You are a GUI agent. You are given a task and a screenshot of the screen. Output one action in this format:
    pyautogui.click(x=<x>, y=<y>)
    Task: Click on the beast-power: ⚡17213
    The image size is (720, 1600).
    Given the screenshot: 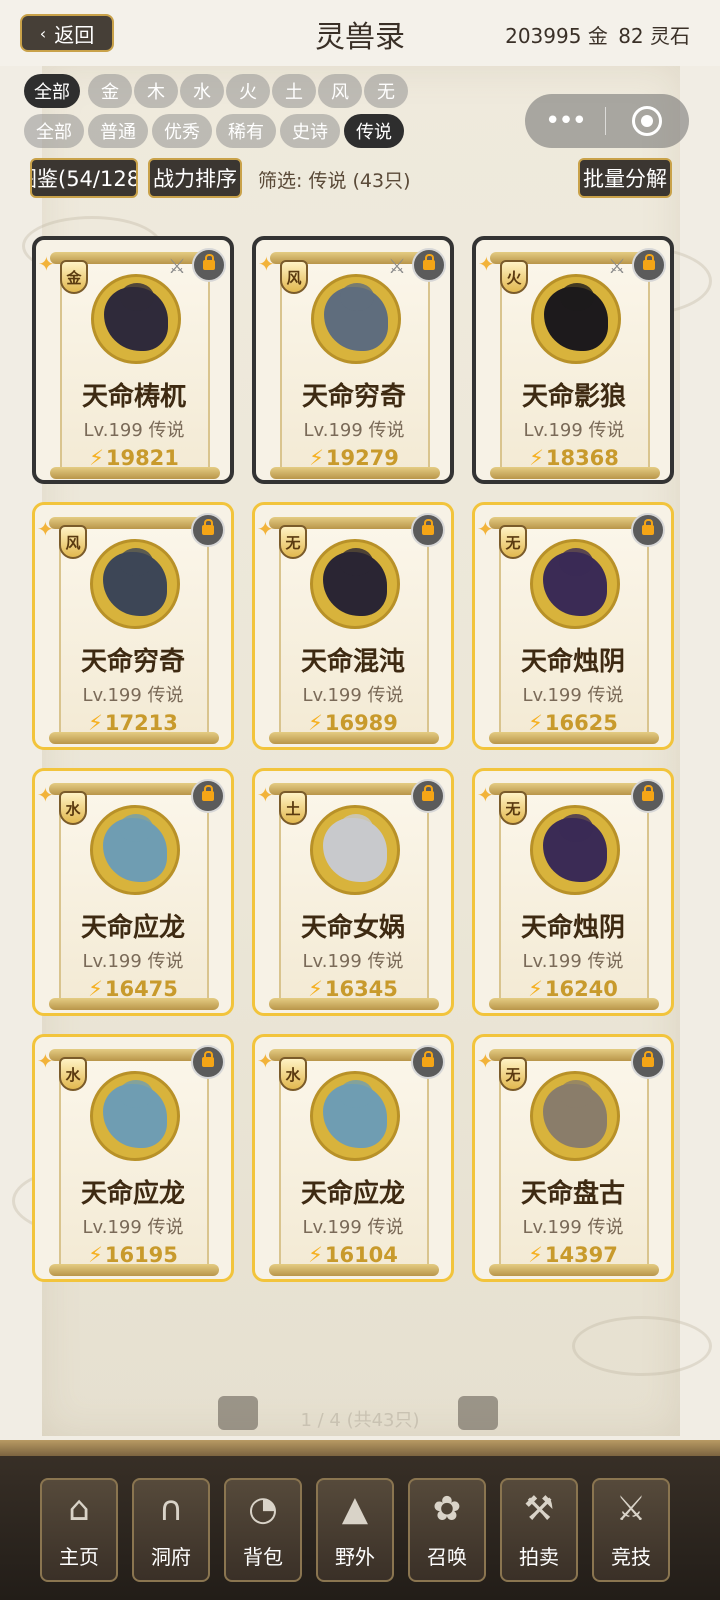 What is the action you would take?
    pyautogui.click(x=133, y=723)
    